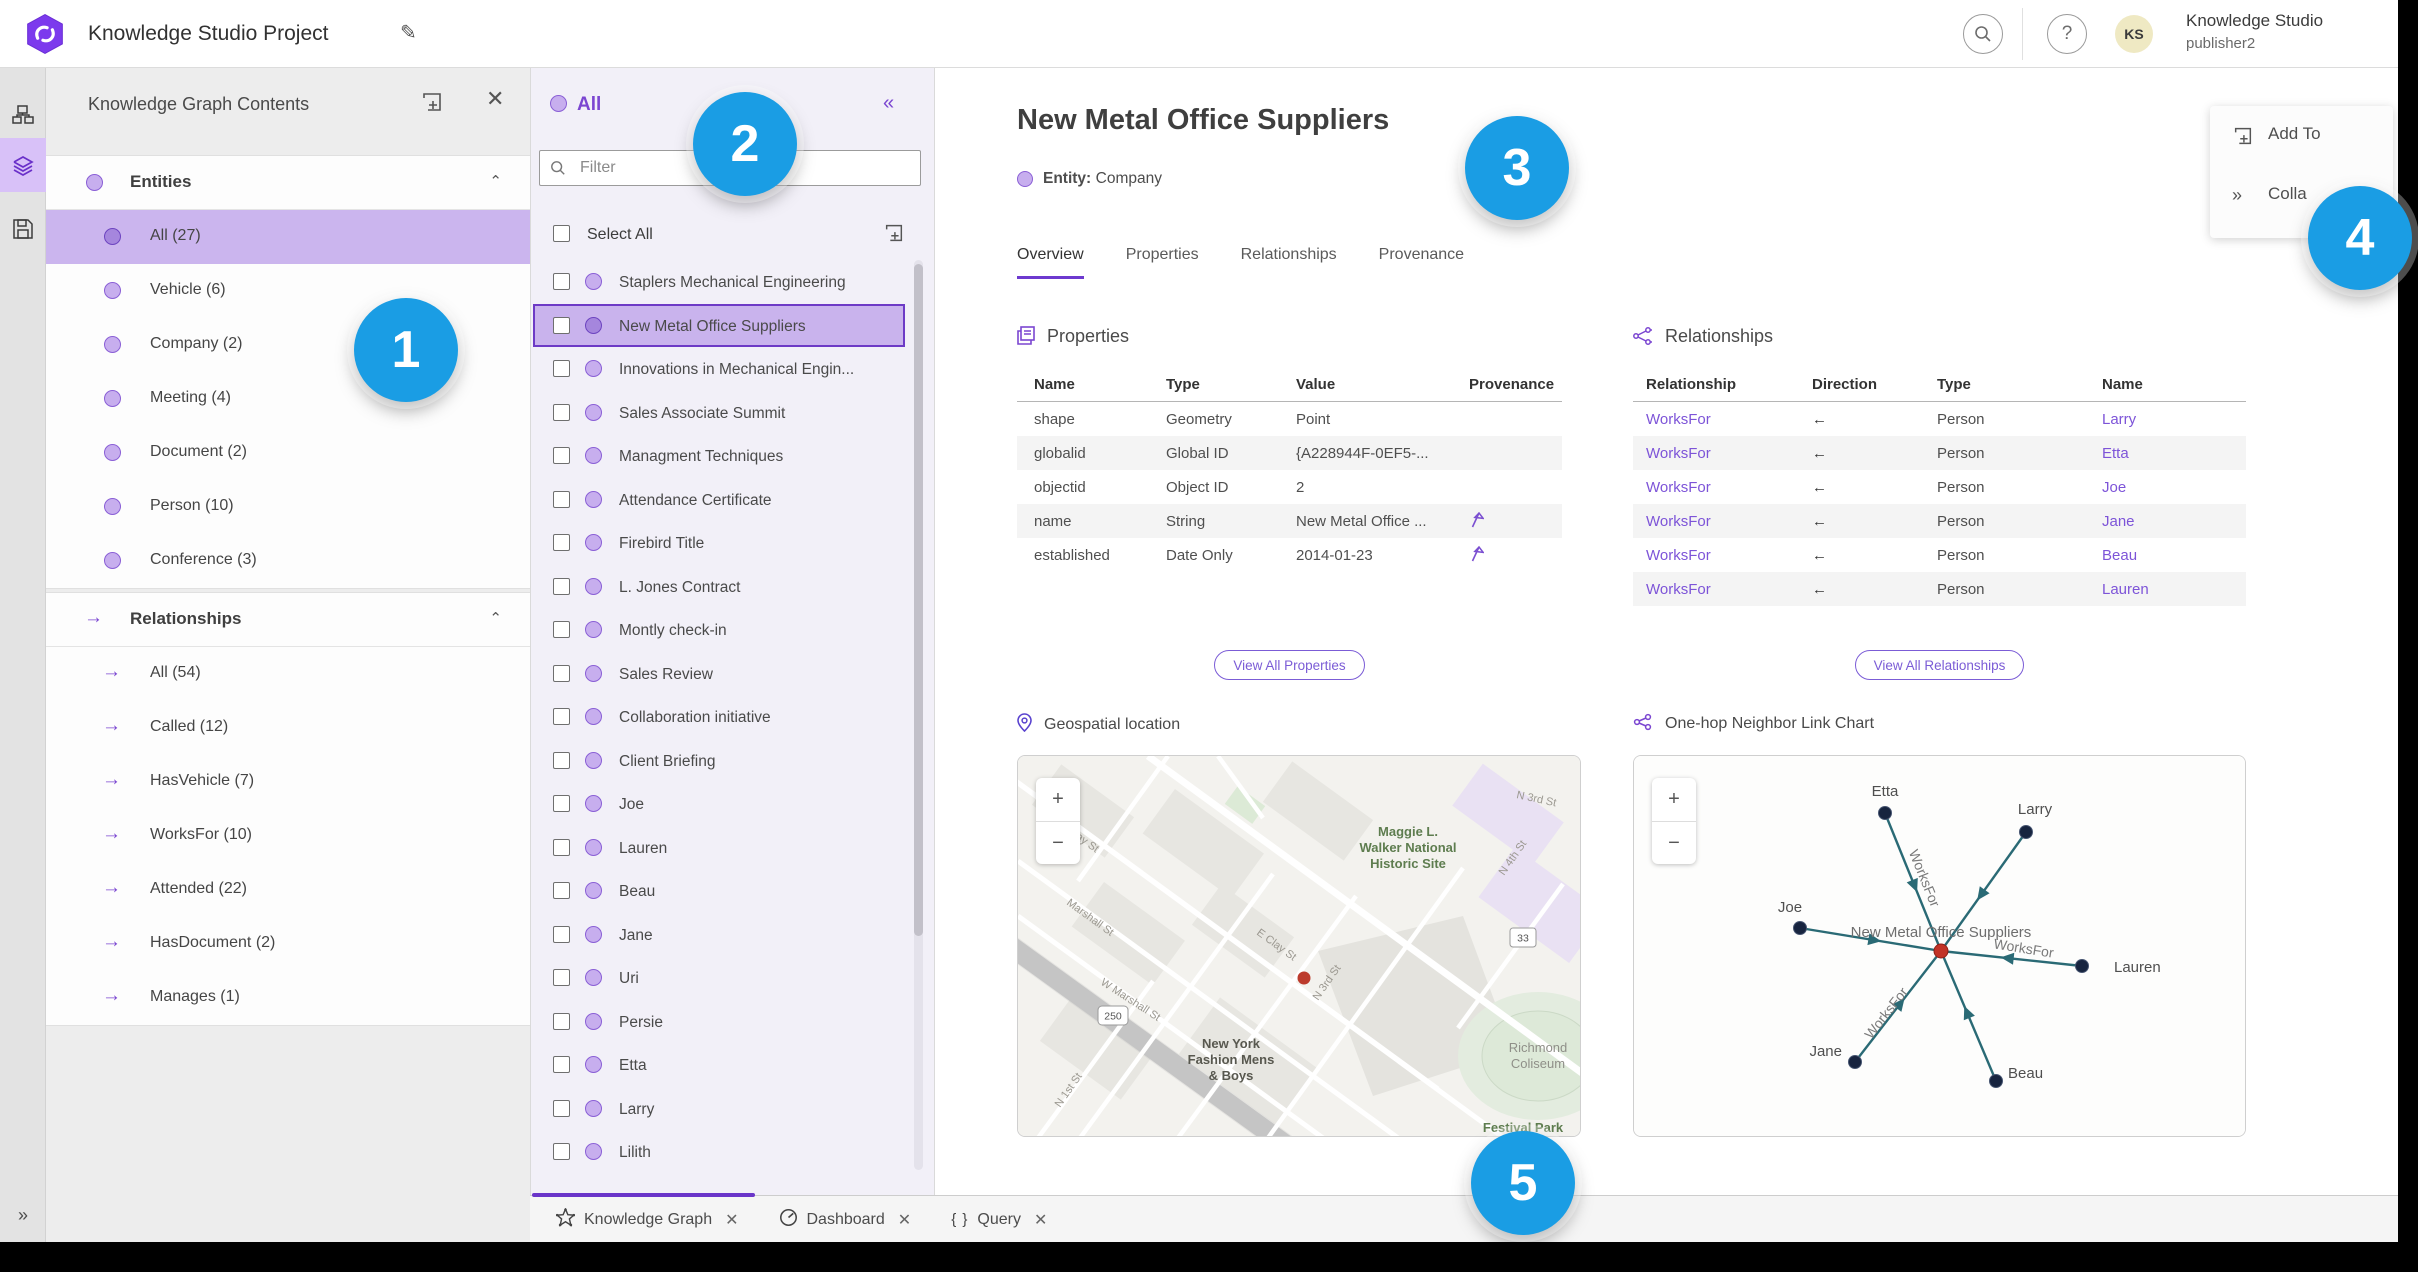  I want to click on entity-category-item: Meeting (4), so click(288, 399).